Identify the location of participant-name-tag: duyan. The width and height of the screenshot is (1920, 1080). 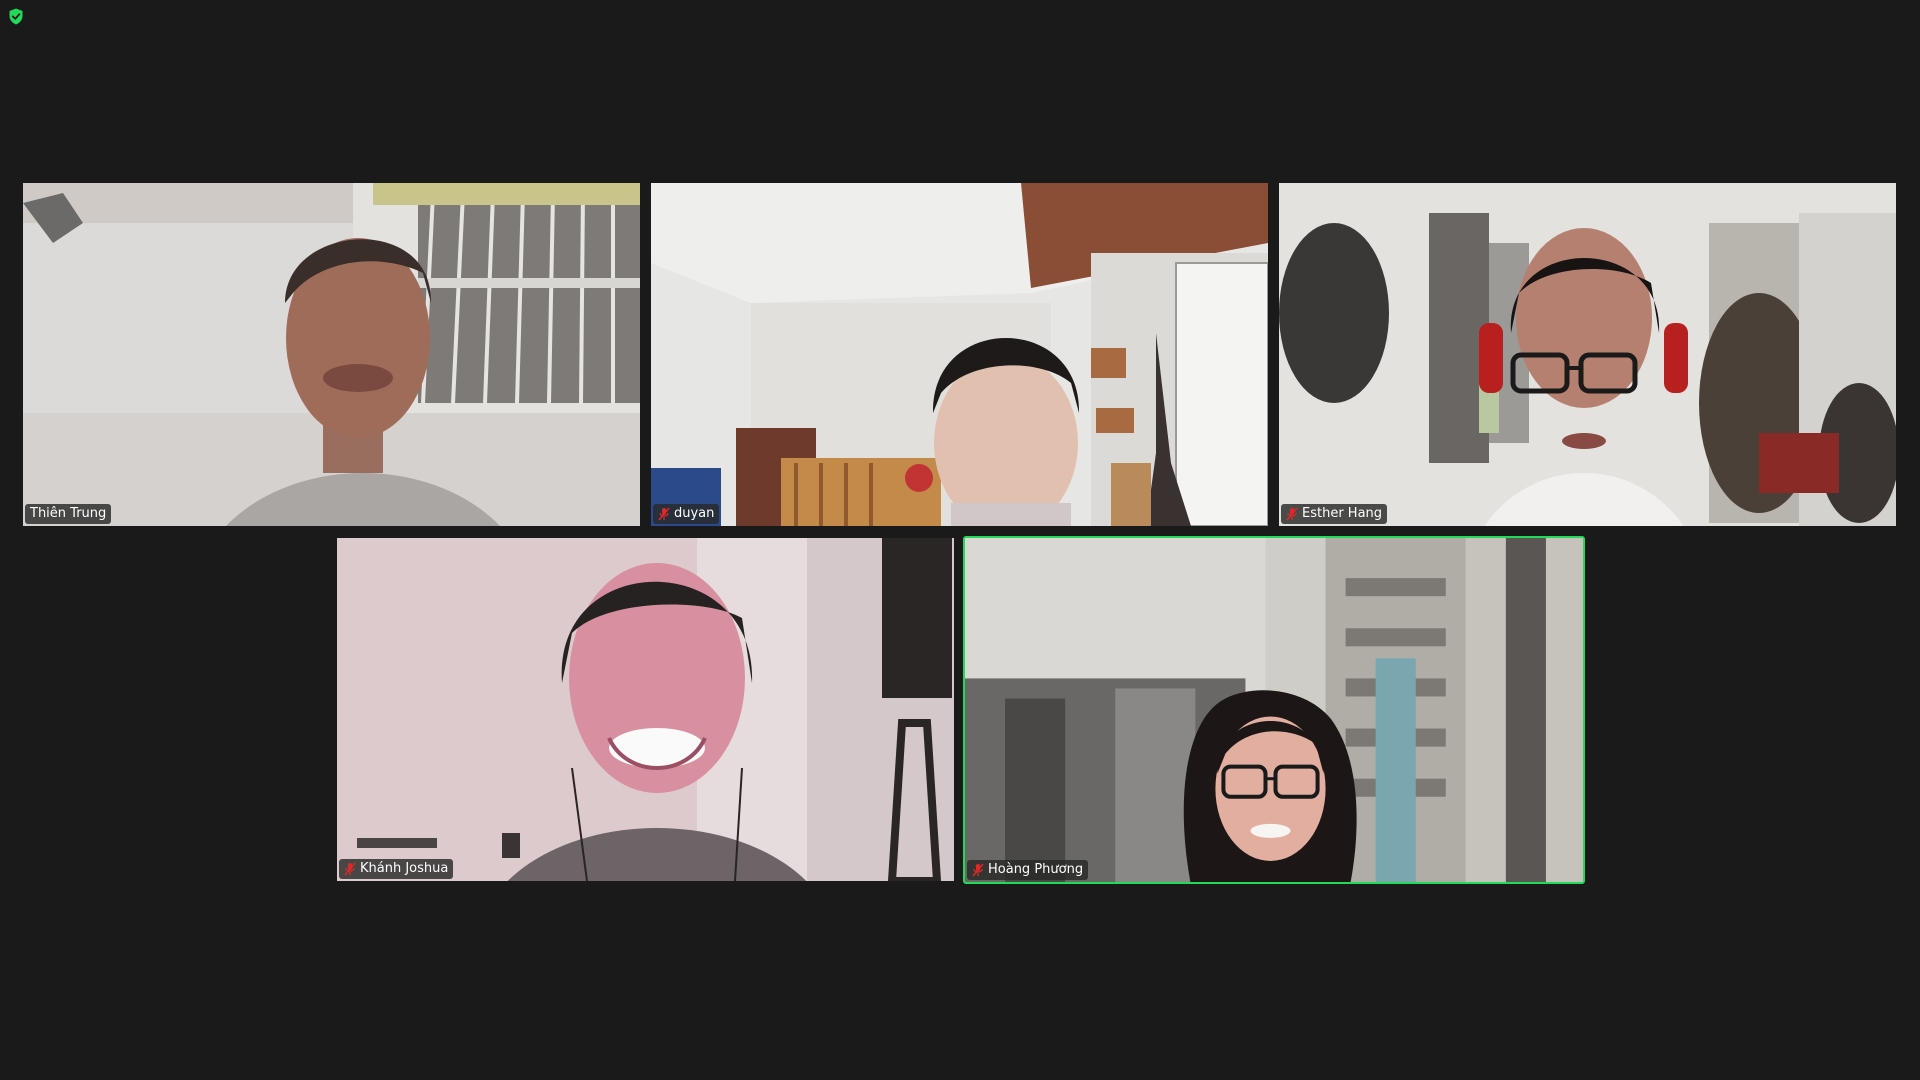
(686, 514).